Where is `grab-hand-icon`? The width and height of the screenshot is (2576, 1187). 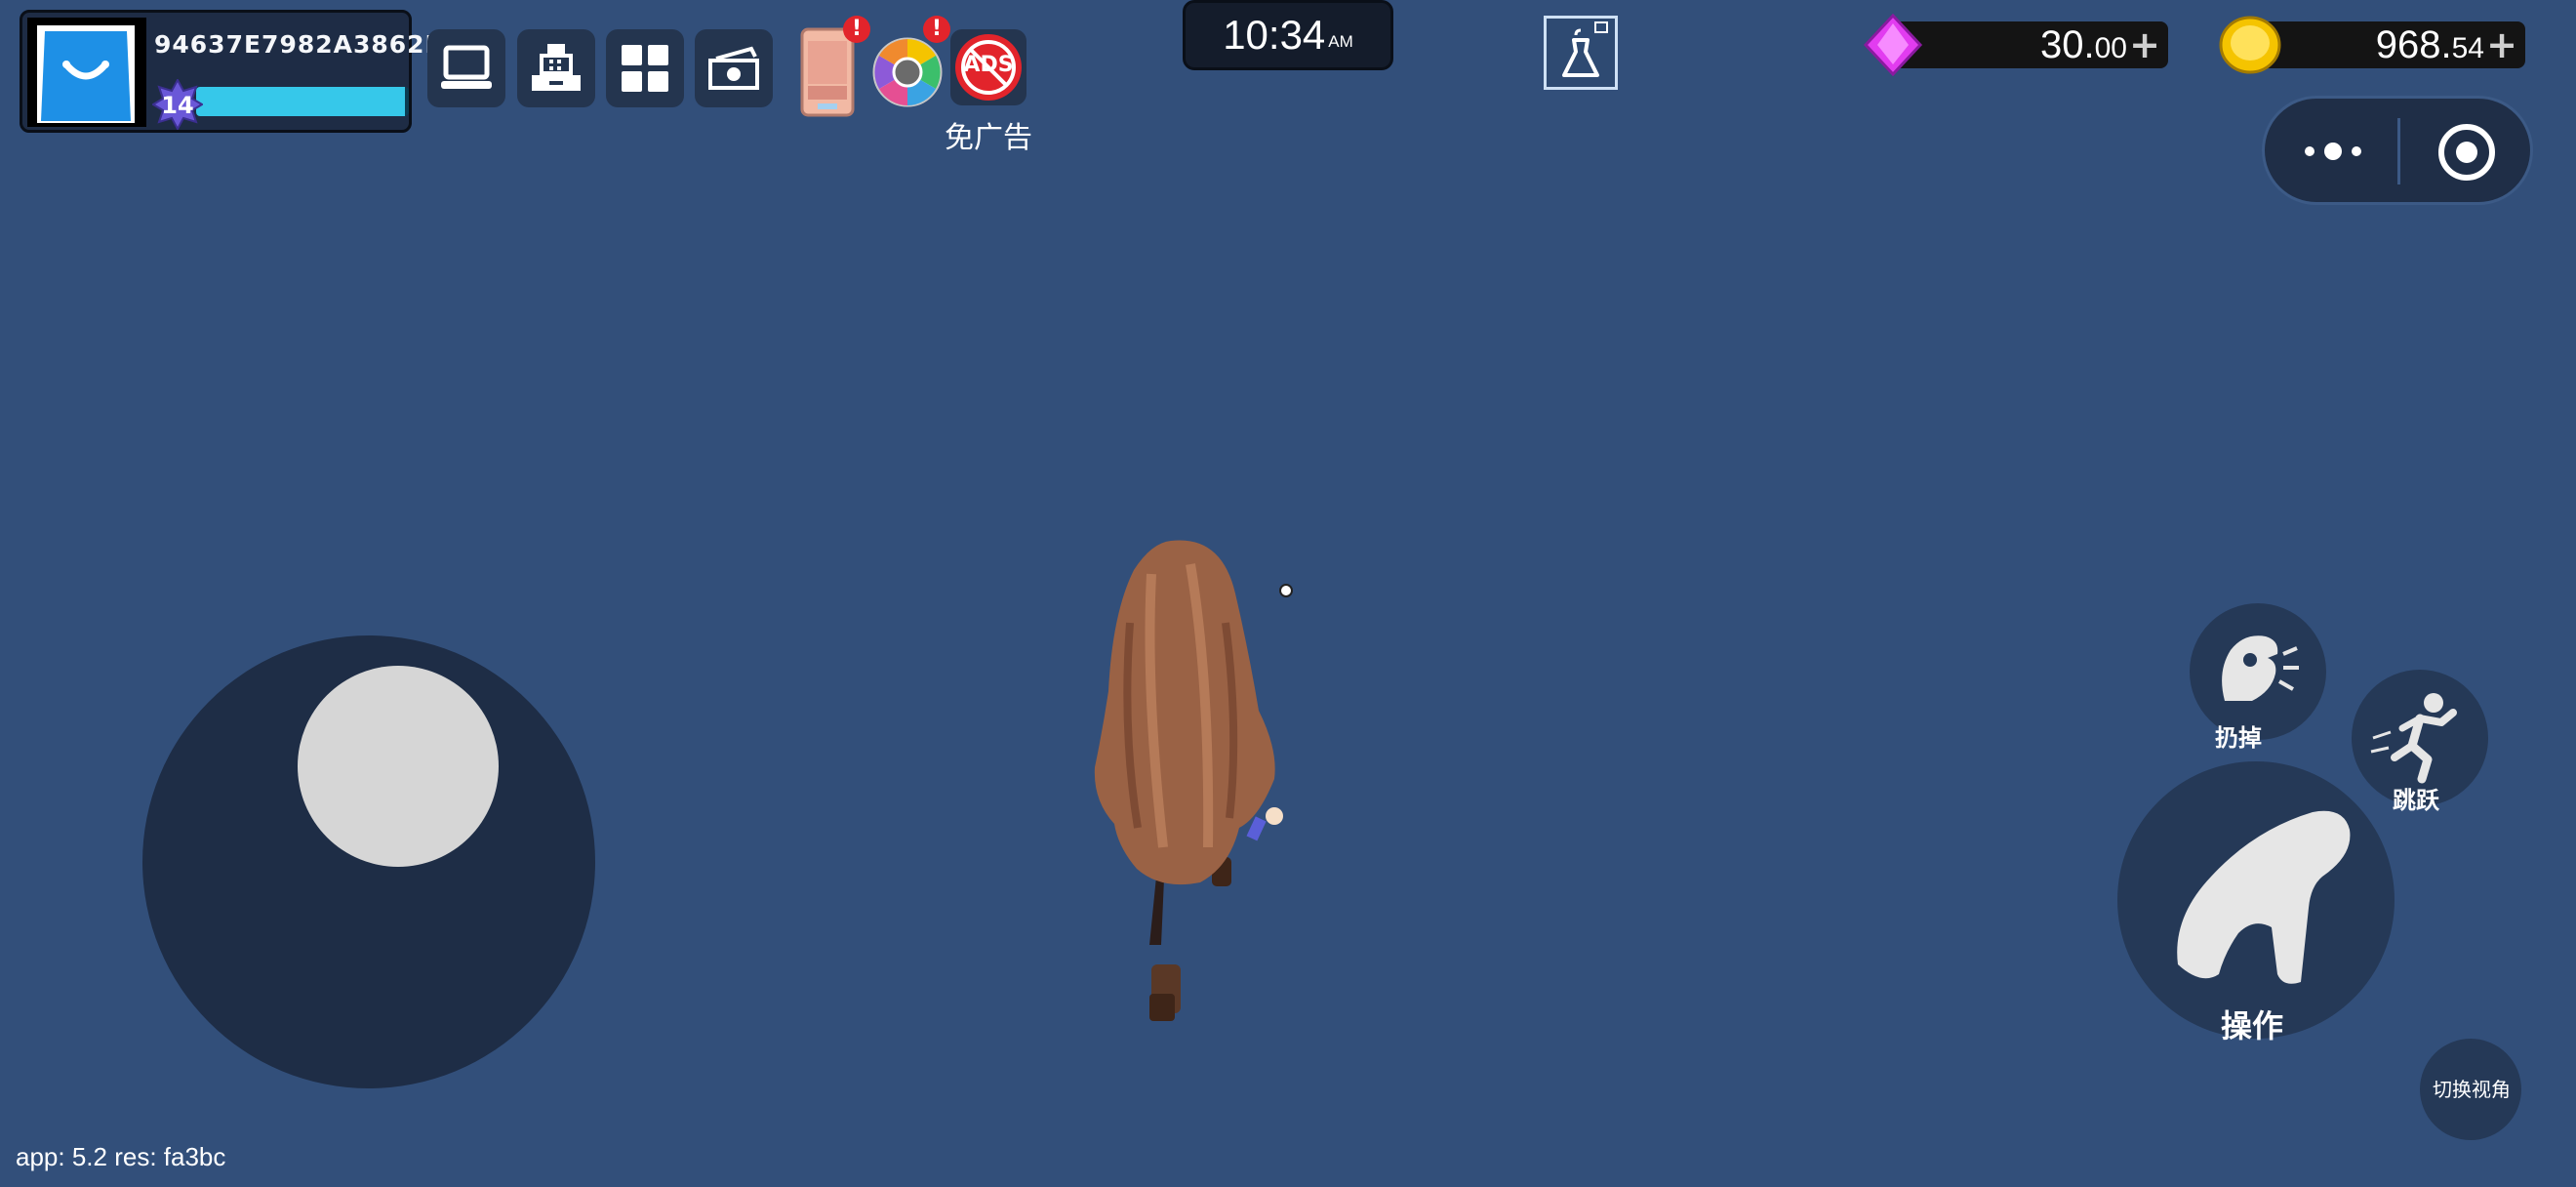 grab-hand-icon is located at coordinates (2264, 897).